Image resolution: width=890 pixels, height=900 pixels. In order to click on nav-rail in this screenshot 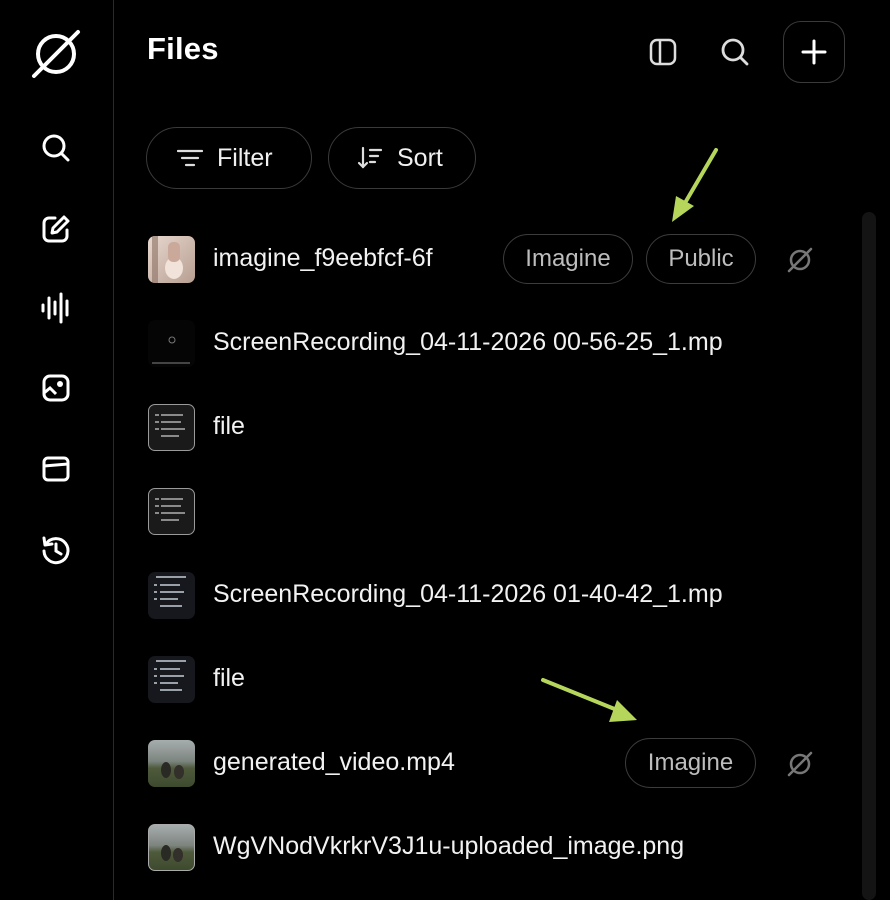, I will do `click(57, 450)`.